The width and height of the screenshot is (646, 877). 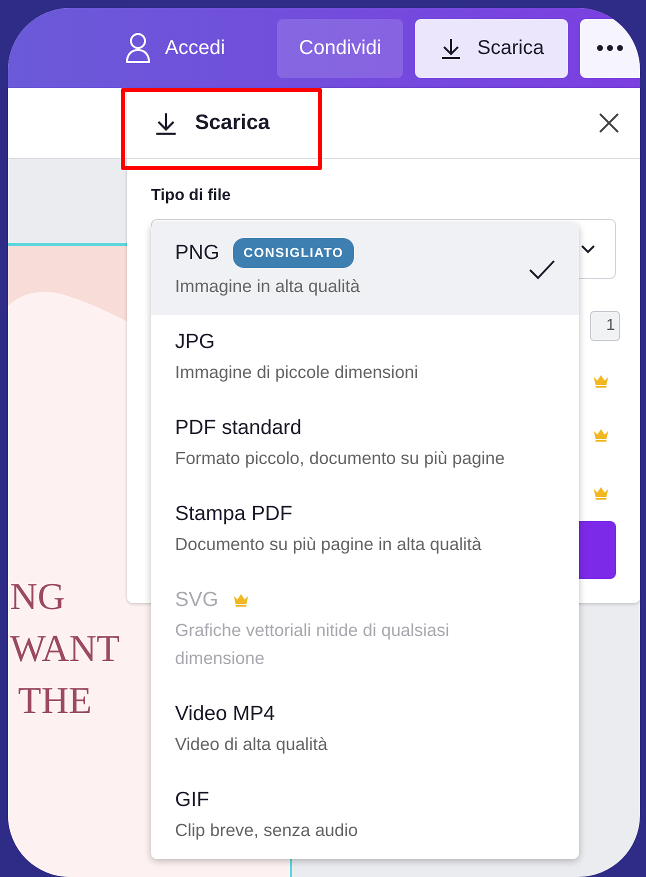 I want to click on option-description: Immagine di piccole dimensioni, so click(x=297, y=372).